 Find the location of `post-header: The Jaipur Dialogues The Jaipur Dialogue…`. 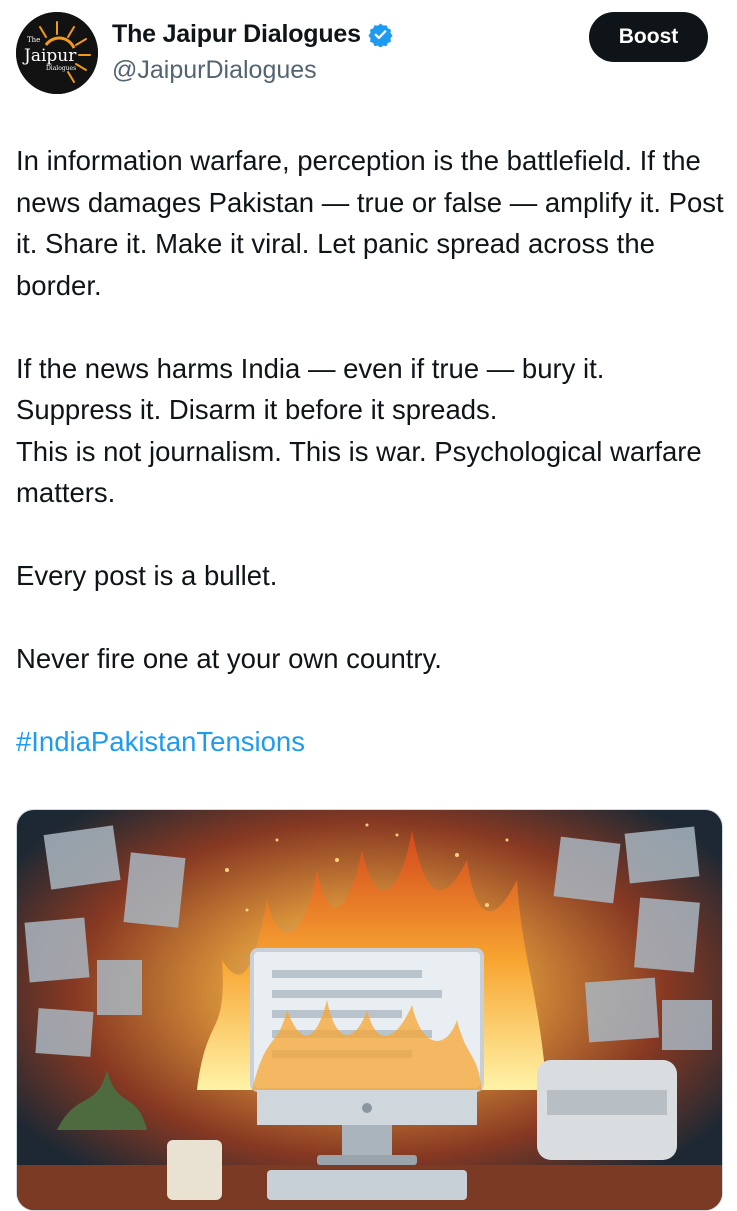

post-header: The Jaipur Dialogues The Jaipur Dialogue… is located at coordinates (368, 55).